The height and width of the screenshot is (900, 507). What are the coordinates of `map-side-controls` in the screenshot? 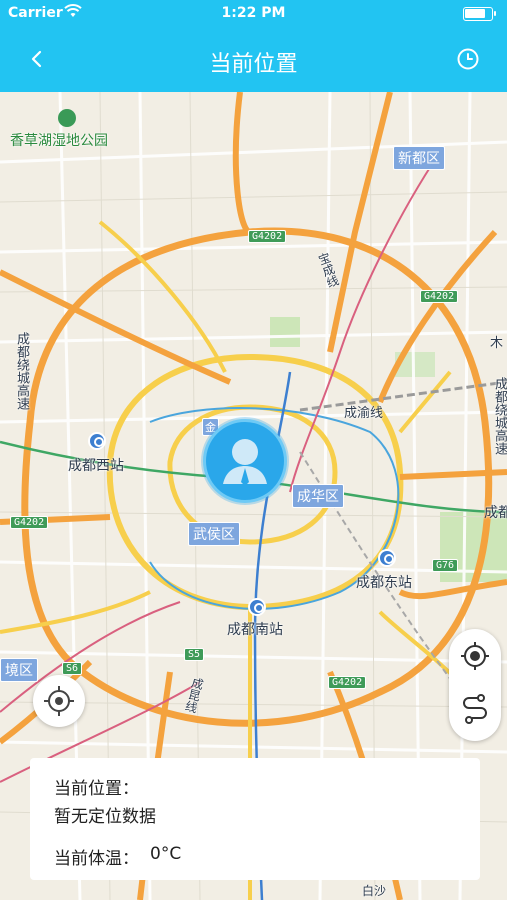 It's located at (475, 685).